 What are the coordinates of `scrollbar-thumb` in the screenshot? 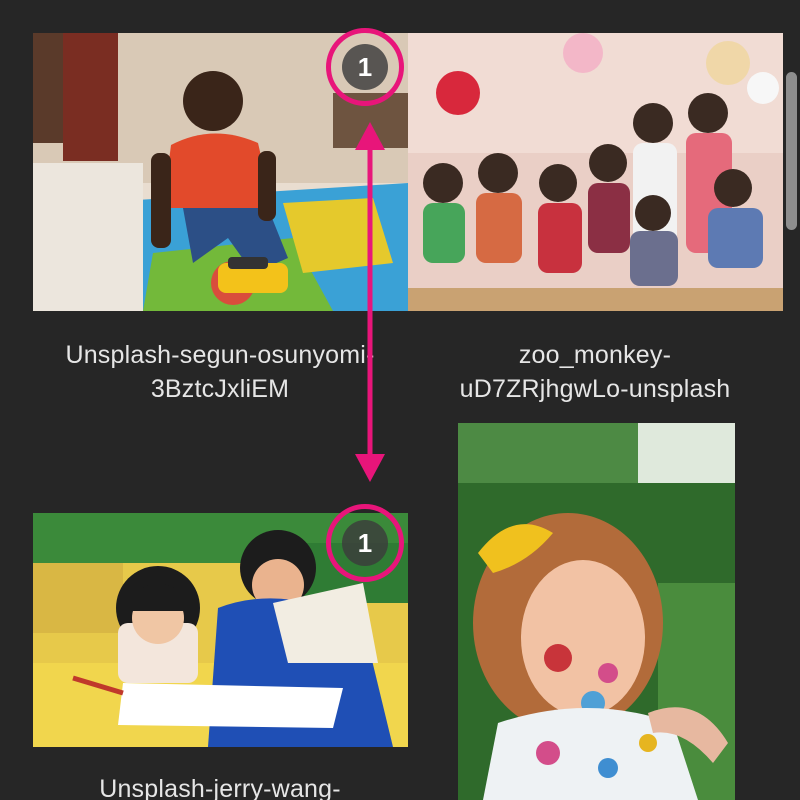 It's located at (791, 151).